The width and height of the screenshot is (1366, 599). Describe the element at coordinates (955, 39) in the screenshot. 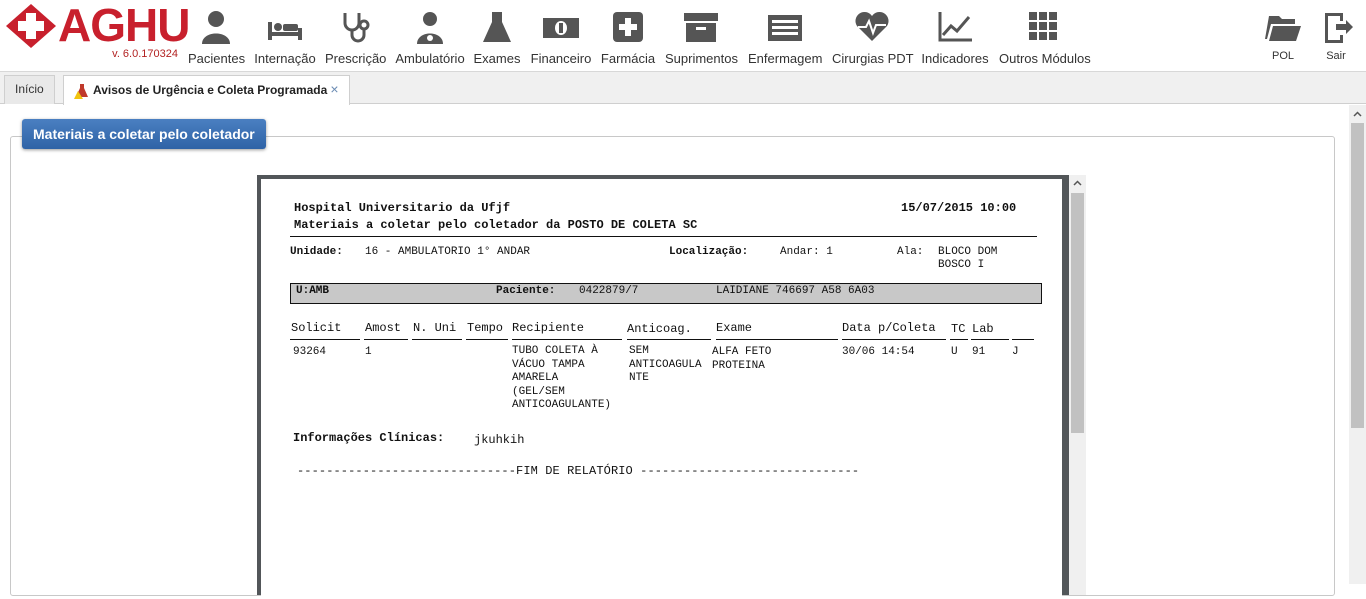

I see `module-indicadores: Indicadores` at that location.